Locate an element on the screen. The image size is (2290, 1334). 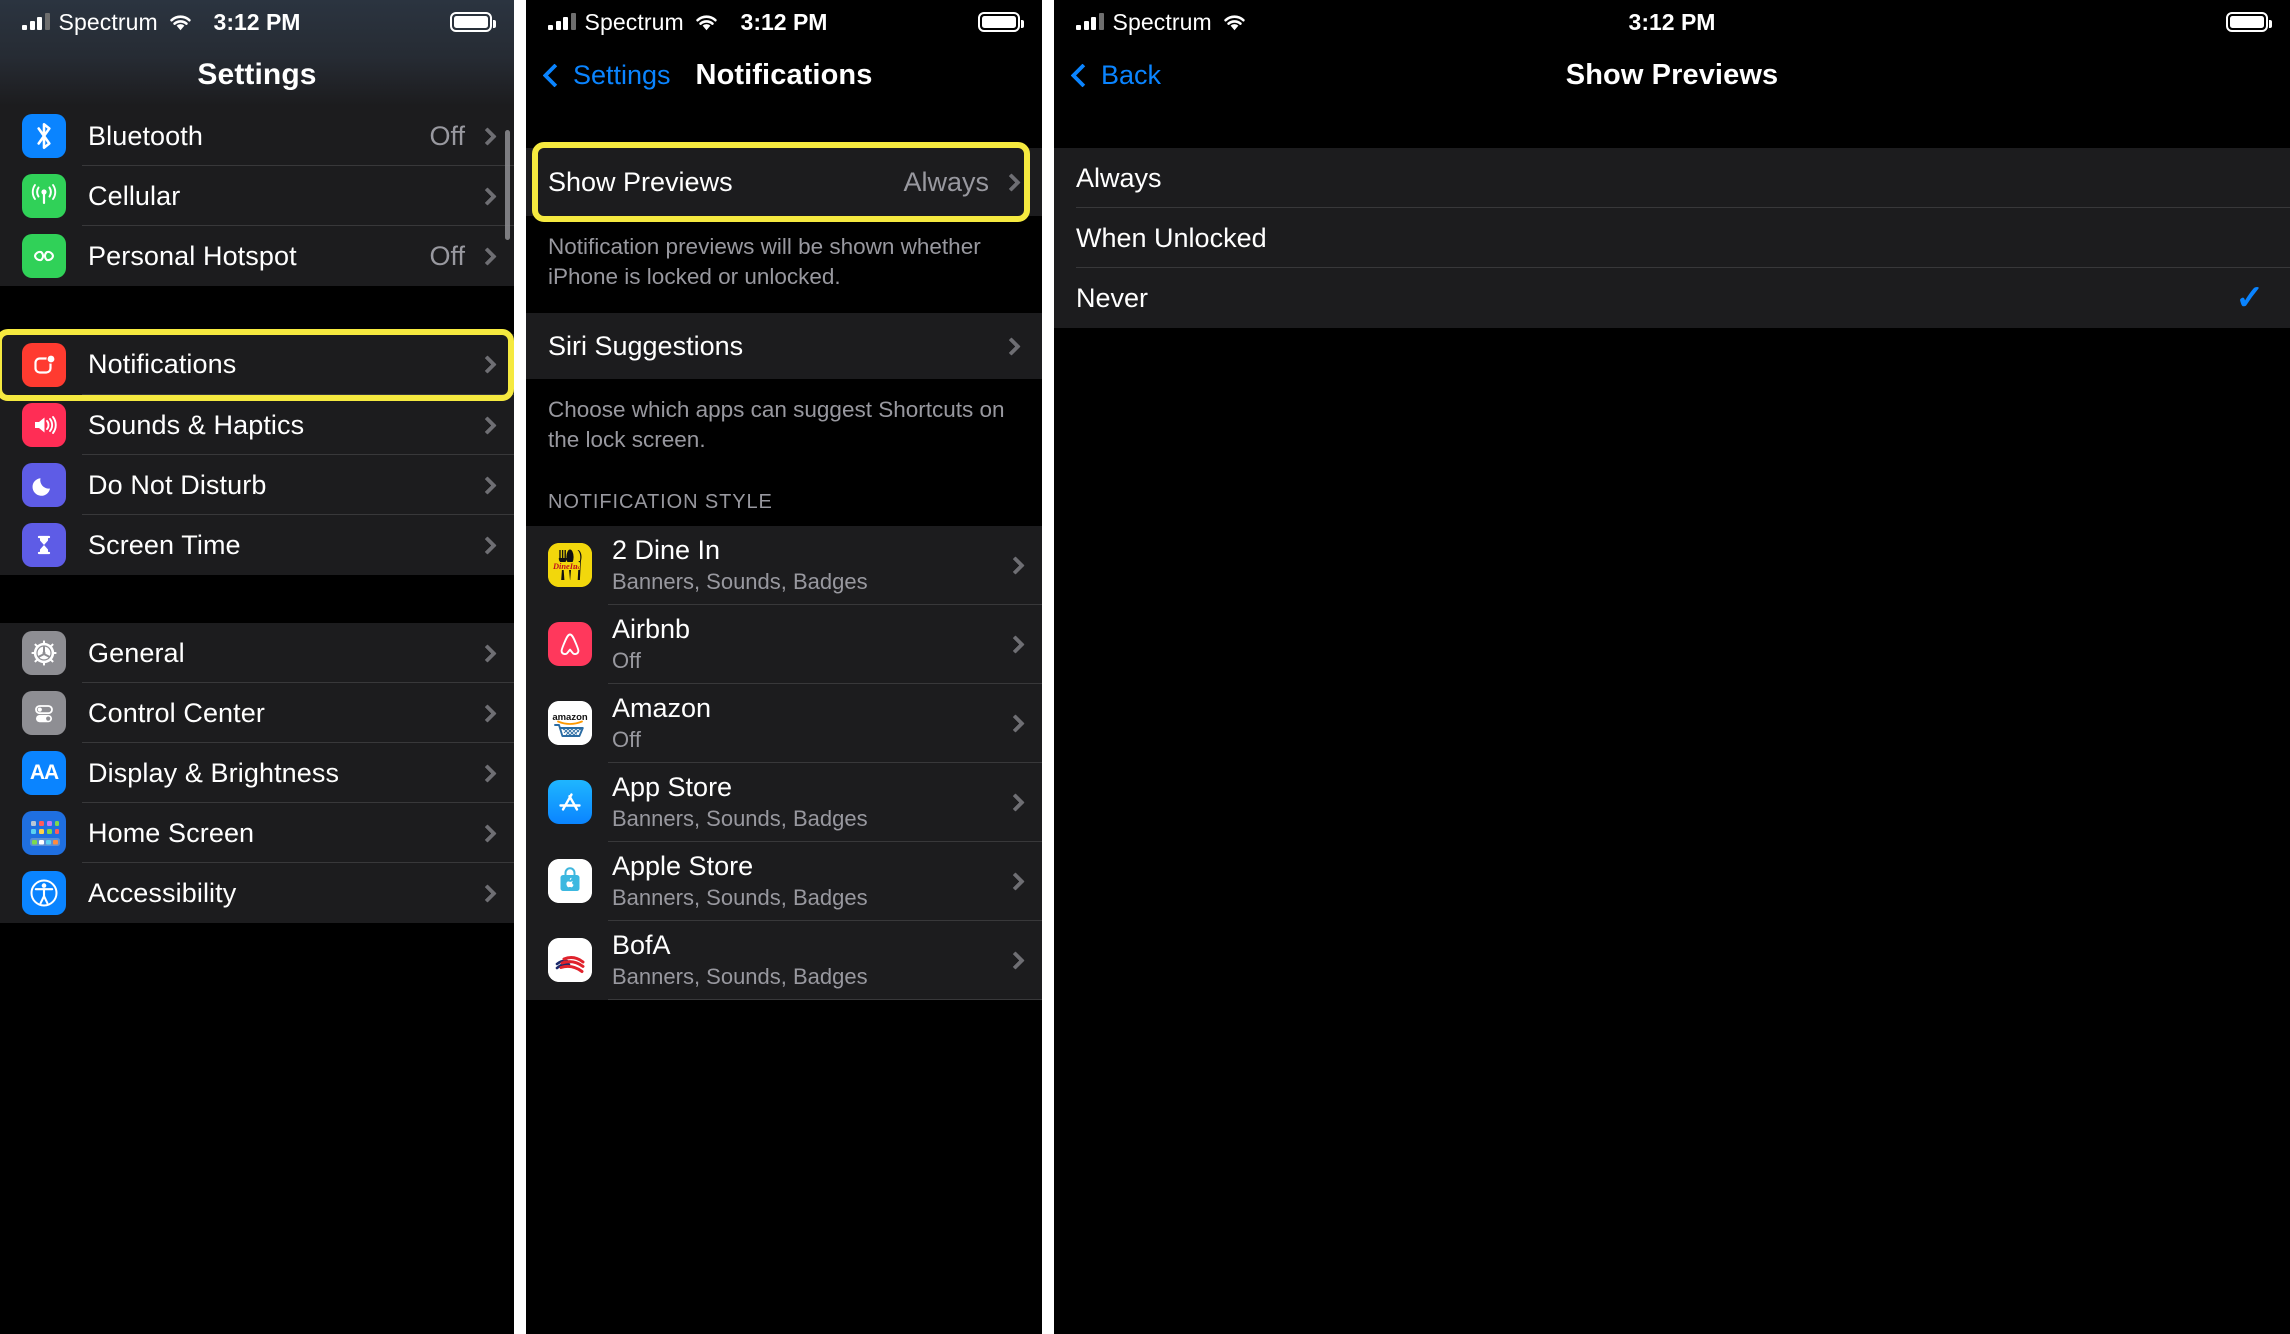
panel-divider is located at coordinates (520, 667).